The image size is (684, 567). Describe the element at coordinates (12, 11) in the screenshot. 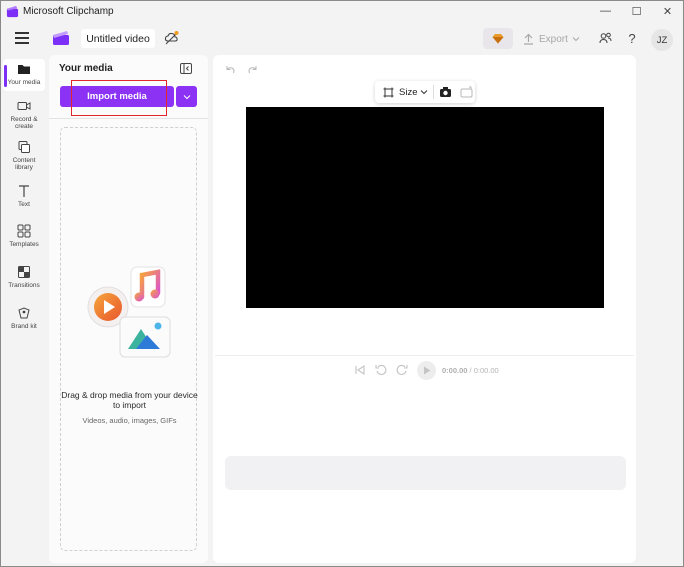

I see `clipchamp-logo-icon` at that location.